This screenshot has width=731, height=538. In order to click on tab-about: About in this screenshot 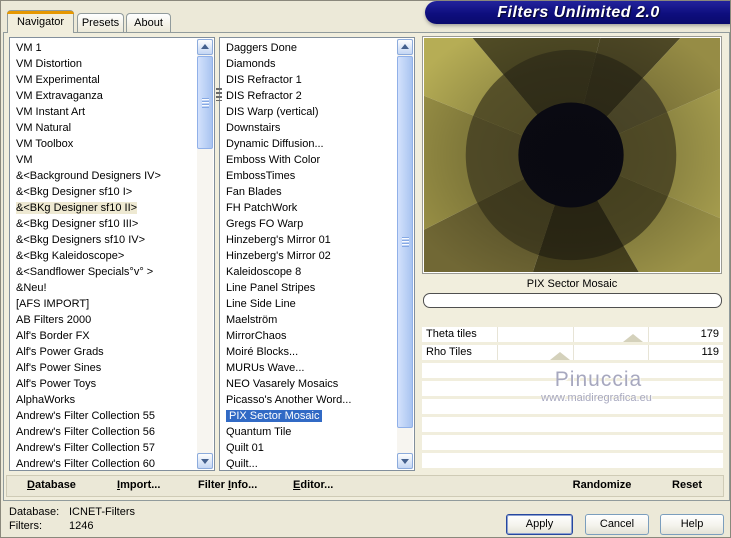, I will do `click(148, 22)`.